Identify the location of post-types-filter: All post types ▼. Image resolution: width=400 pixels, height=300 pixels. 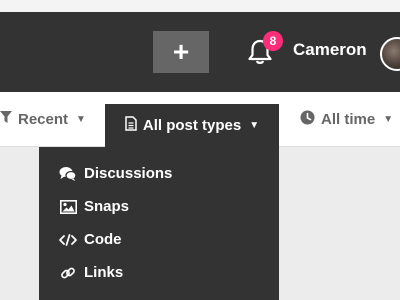
(192, 125).